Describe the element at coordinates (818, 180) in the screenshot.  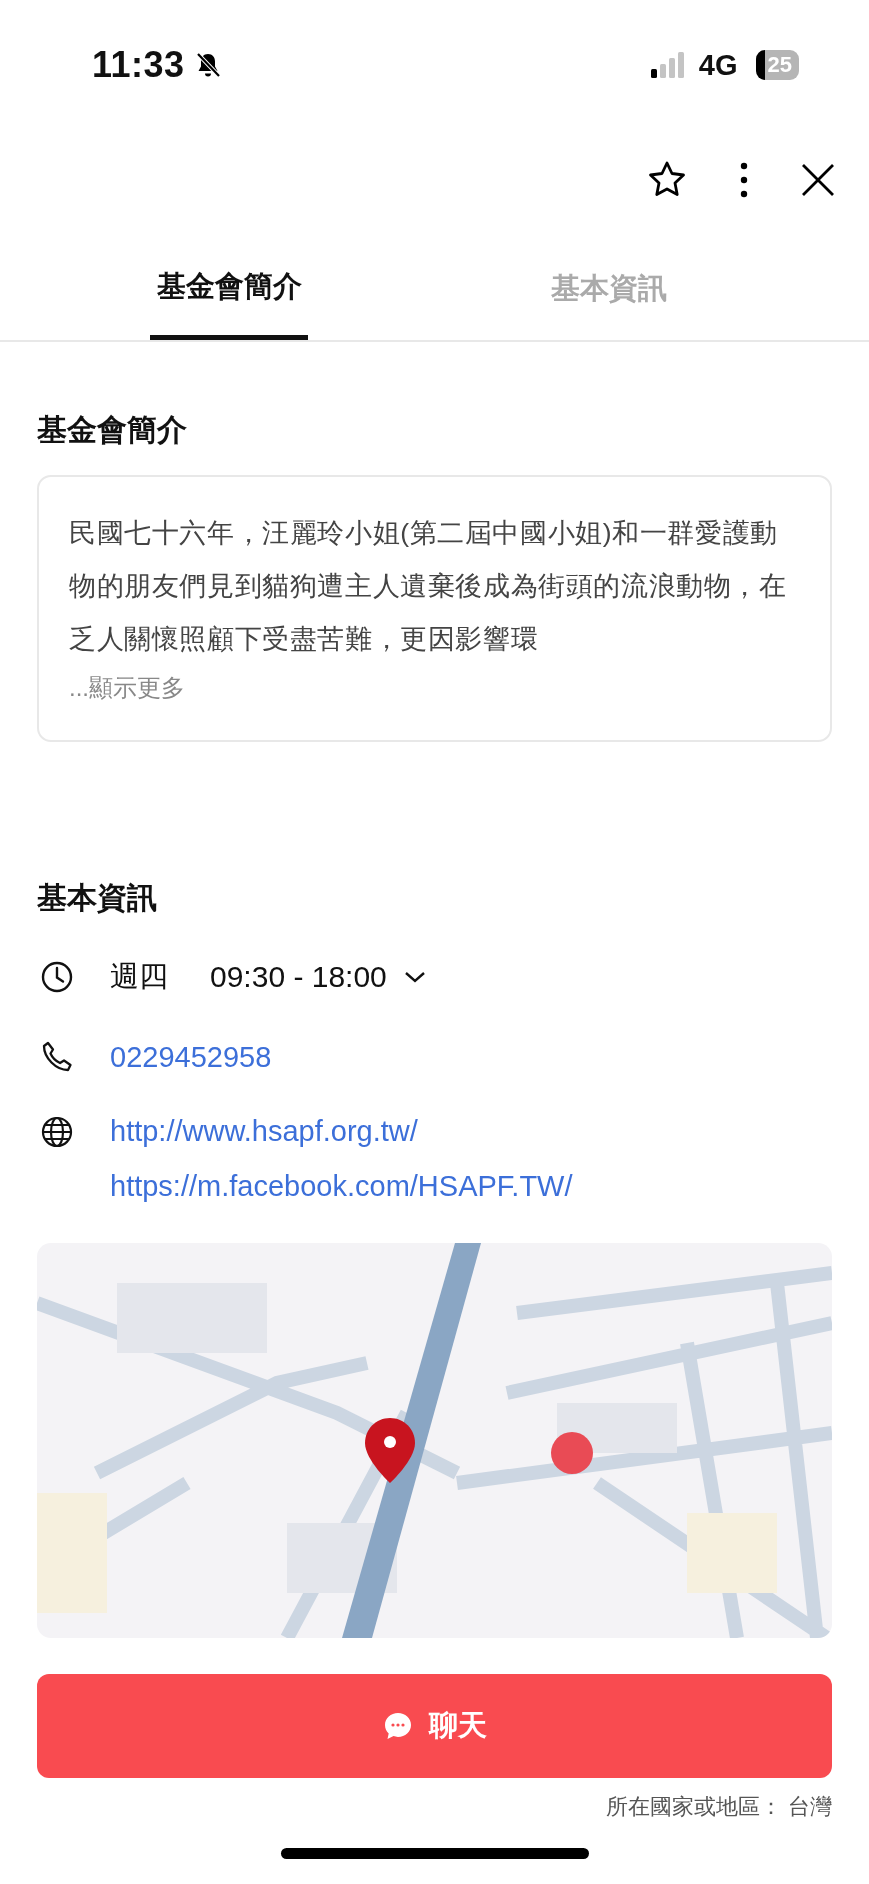
I see `close-icon` at that location.